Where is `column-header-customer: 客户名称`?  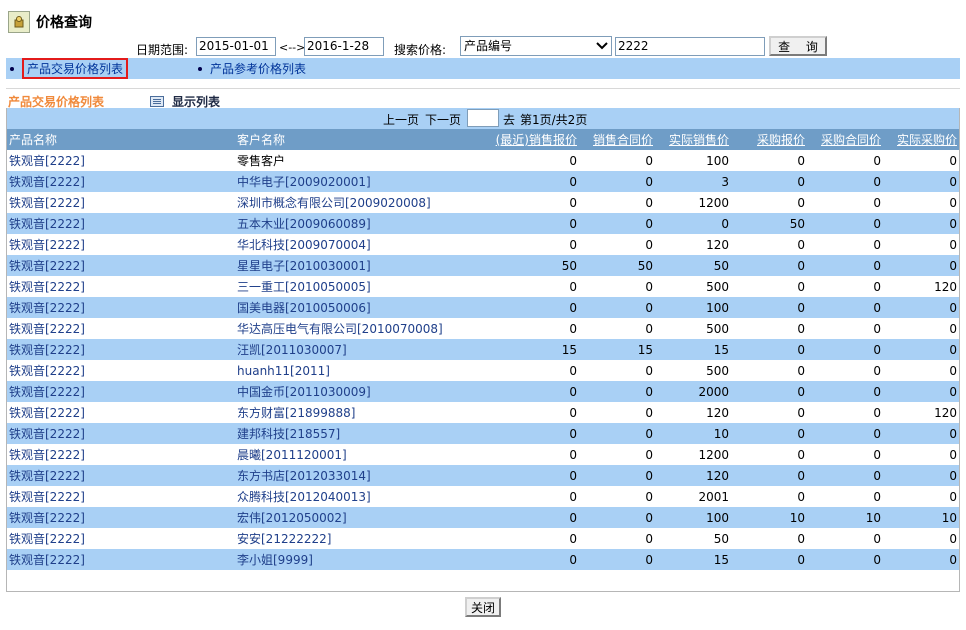
column-header-customer: 客户名称 is located at coordinates (349, 139).